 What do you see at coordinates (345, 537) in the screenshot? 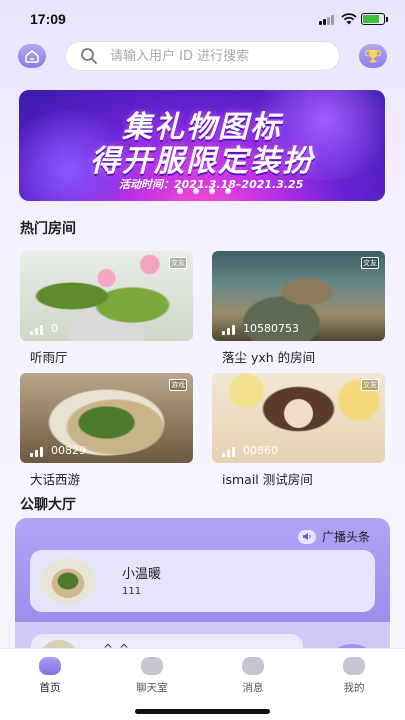
I see `broadcast-label: 广播头条` at bounding box center [345, 537].